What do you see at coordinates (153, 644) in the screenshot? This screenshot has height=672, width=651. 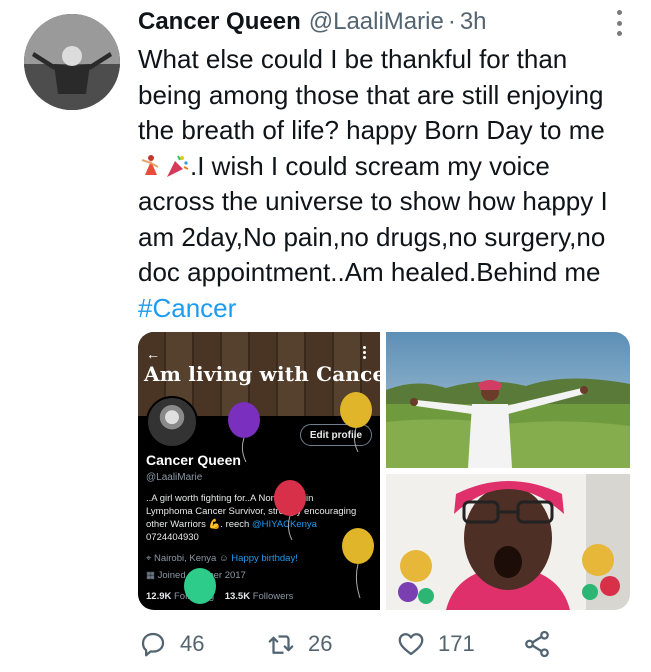 I see `reply-icon` at bounding box center [153, 644].